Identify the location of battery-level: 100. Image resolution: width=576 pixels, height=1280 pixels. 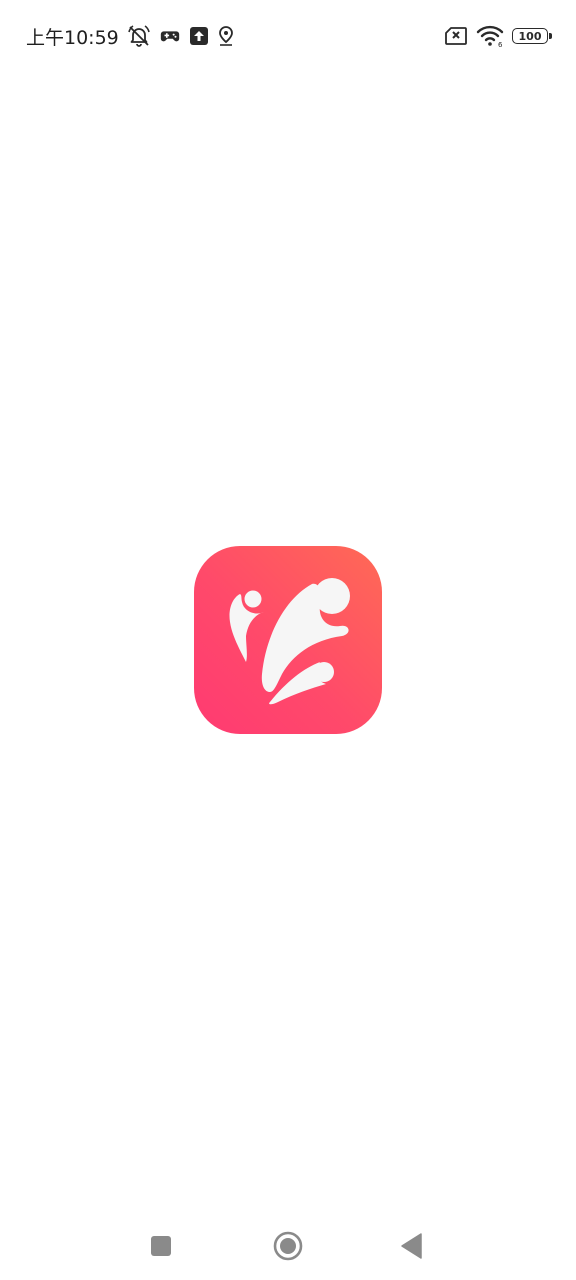
(530, 36).